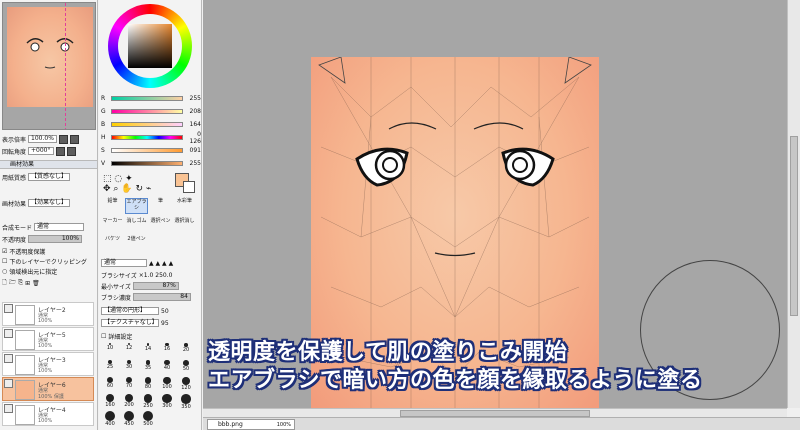  What do you see at coordinates (27, 283) in the screenshot?
I see `merge-layer-icon: ⊞` at bounding box center [27, 283].